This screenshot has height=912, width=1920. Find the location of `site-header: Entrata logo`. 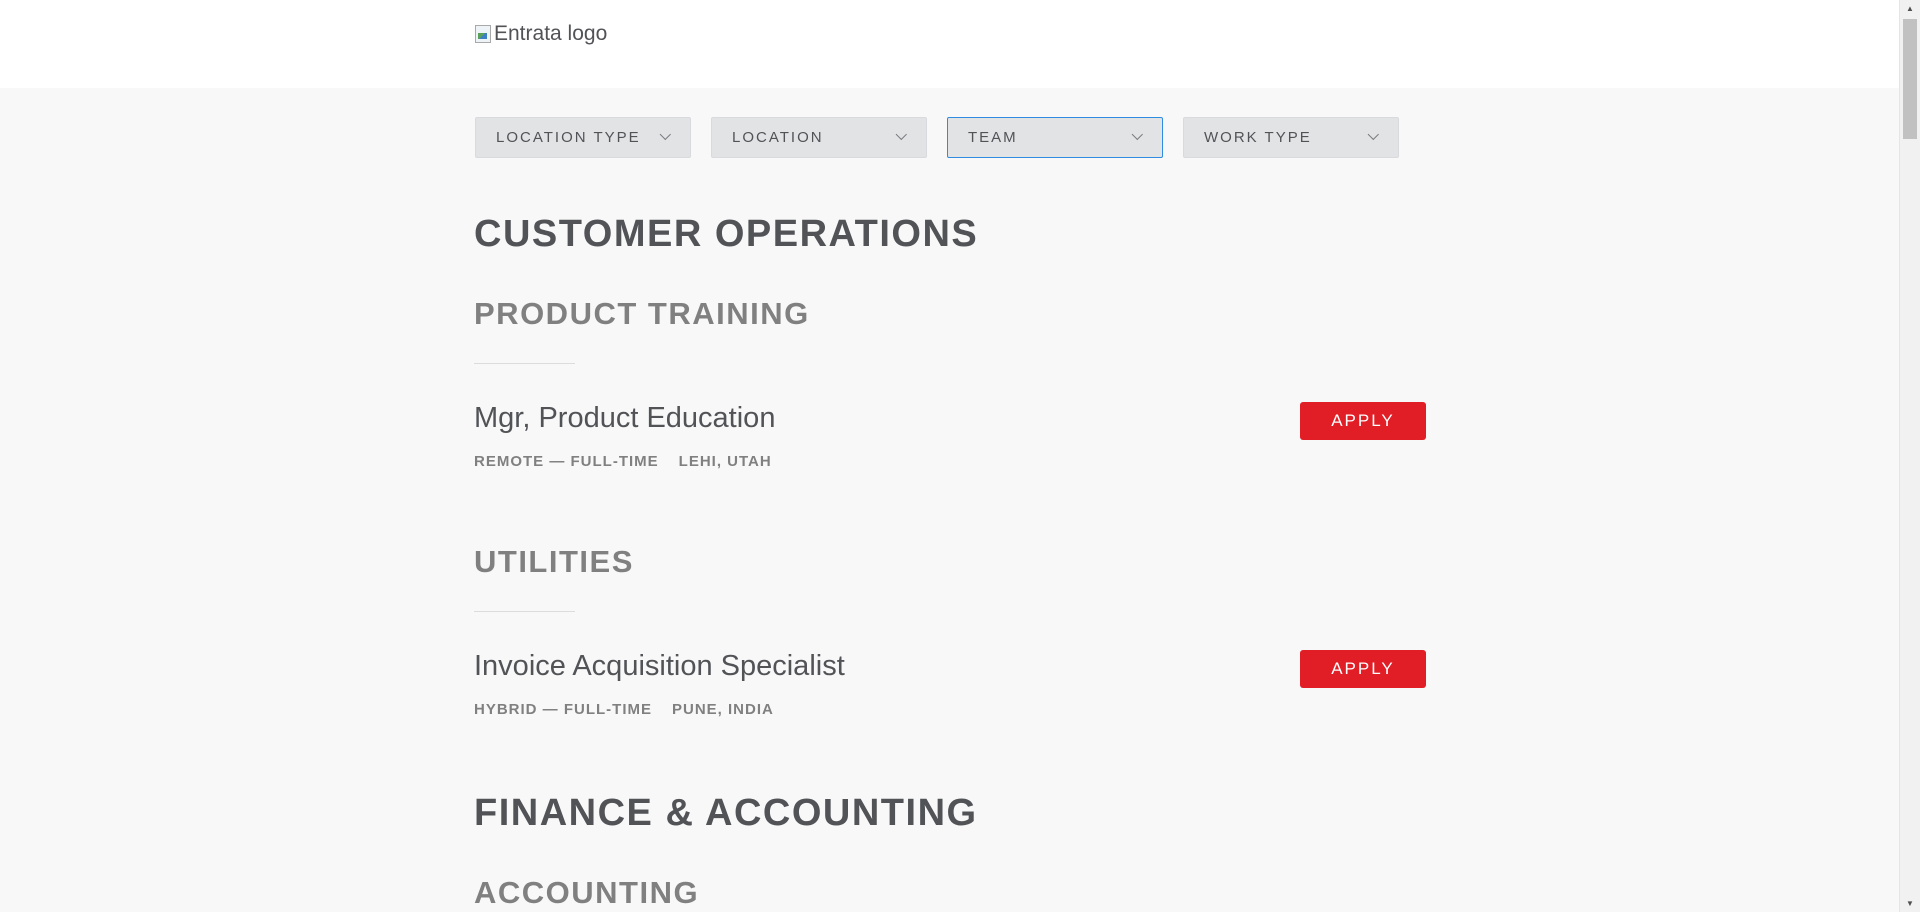

site-header: Entrata logo is located at coordinates (949, 44).